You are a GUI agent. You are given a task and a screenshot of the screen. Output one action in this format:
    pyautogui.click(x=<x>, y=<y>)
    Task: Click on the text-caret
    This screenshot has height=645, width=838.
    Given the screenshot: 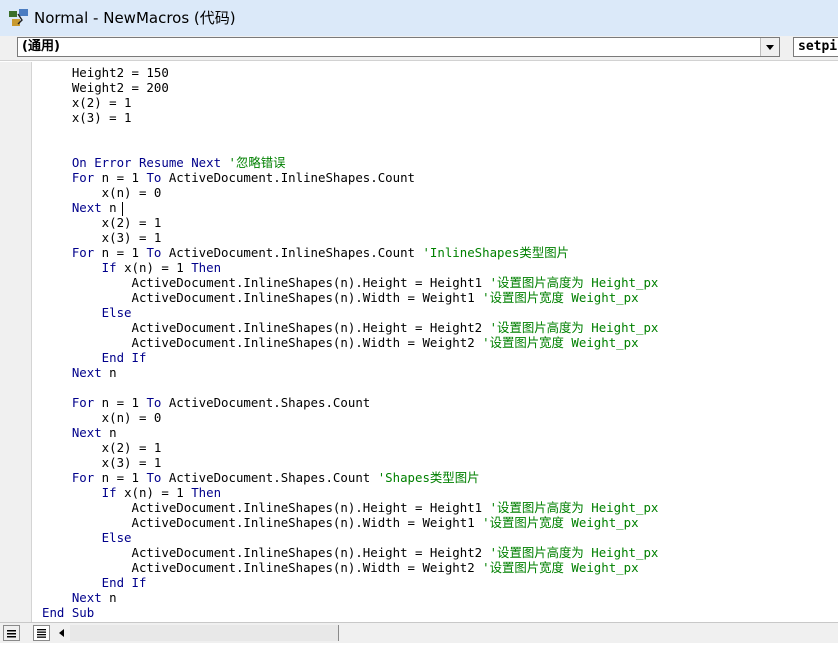 What is the action you would take?
    pyautogui.click(x=122, y=209)
    